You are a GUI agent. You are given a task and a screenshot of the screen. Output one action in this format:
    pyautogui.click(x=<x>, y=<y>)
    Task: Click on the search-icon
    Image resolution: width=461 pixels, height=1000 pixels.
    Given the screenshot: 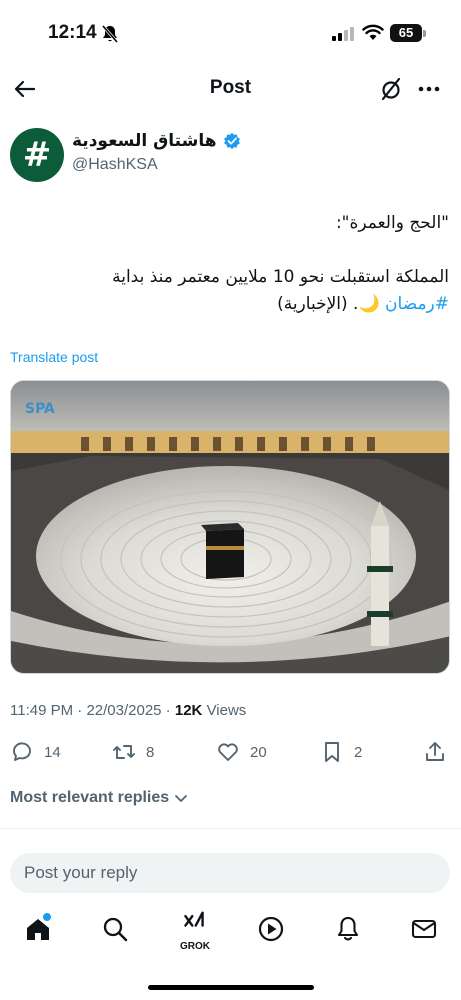 What is the action you would take?
    pyautogui.click(x=115, y=929)
    